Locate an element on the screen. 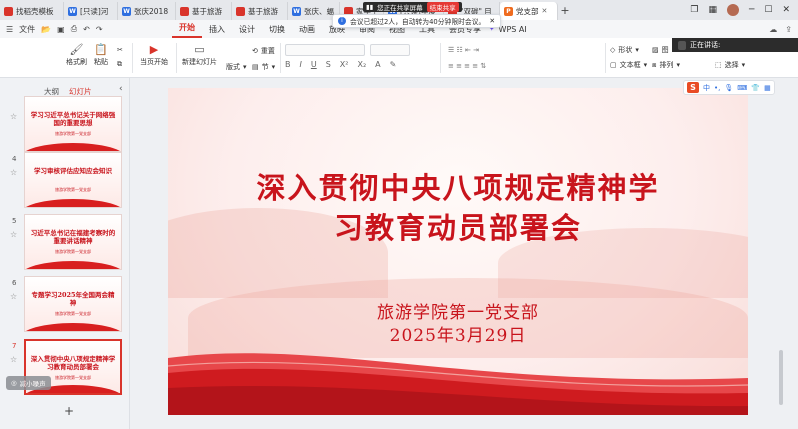  layout-button: 版式 ▾ is located at coordinates (236, 67).